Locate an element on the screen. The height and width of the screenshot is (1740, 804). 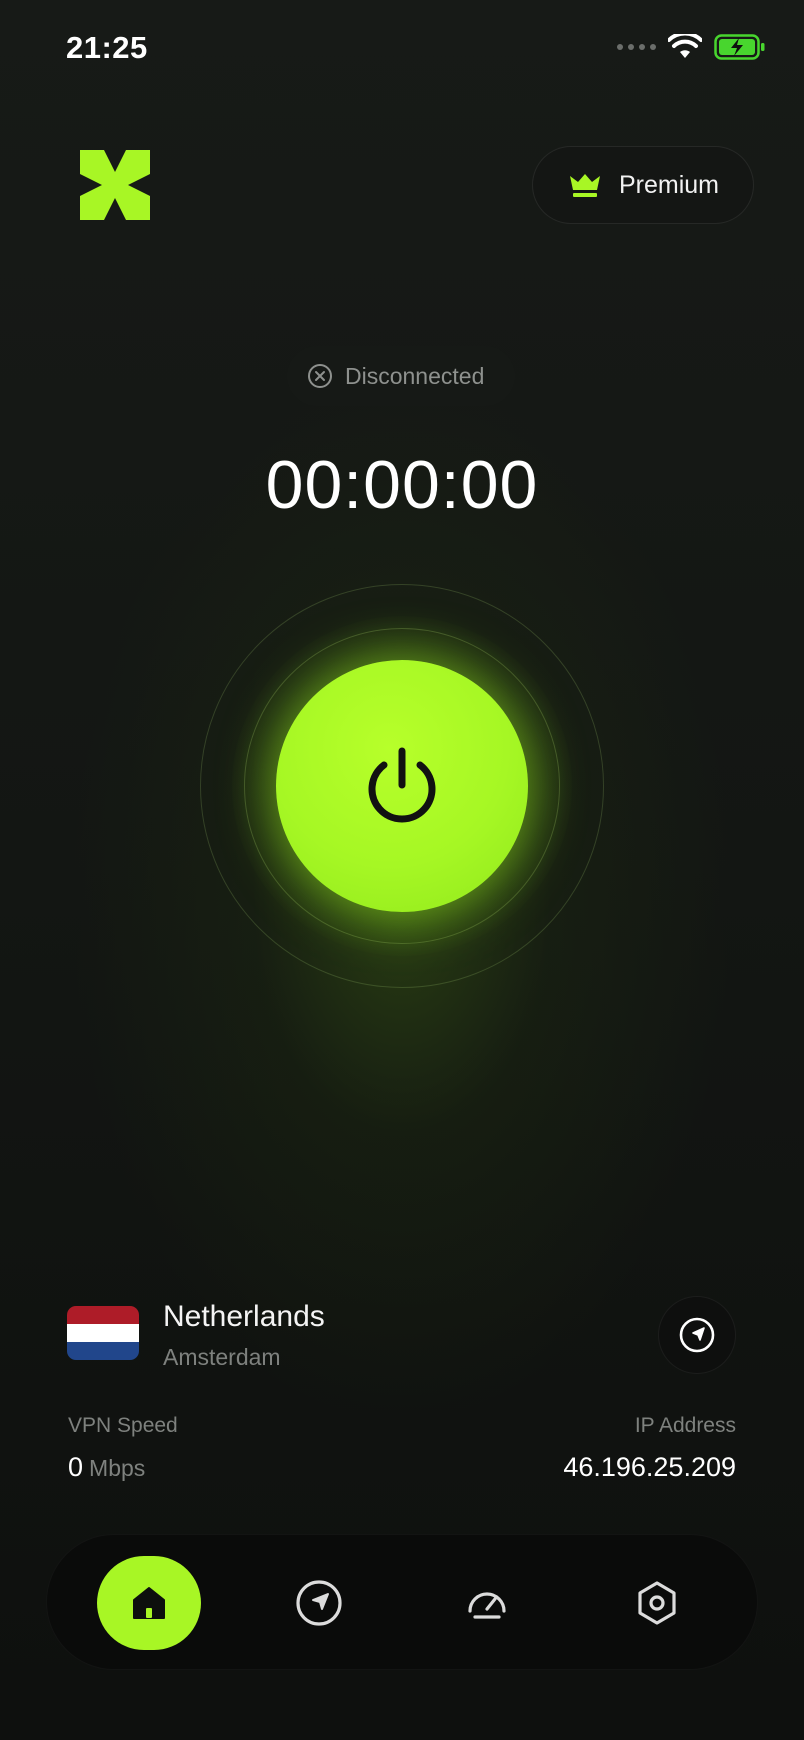
vpn-speed-label: VPN Speed is located at coordinates (123, 1425).